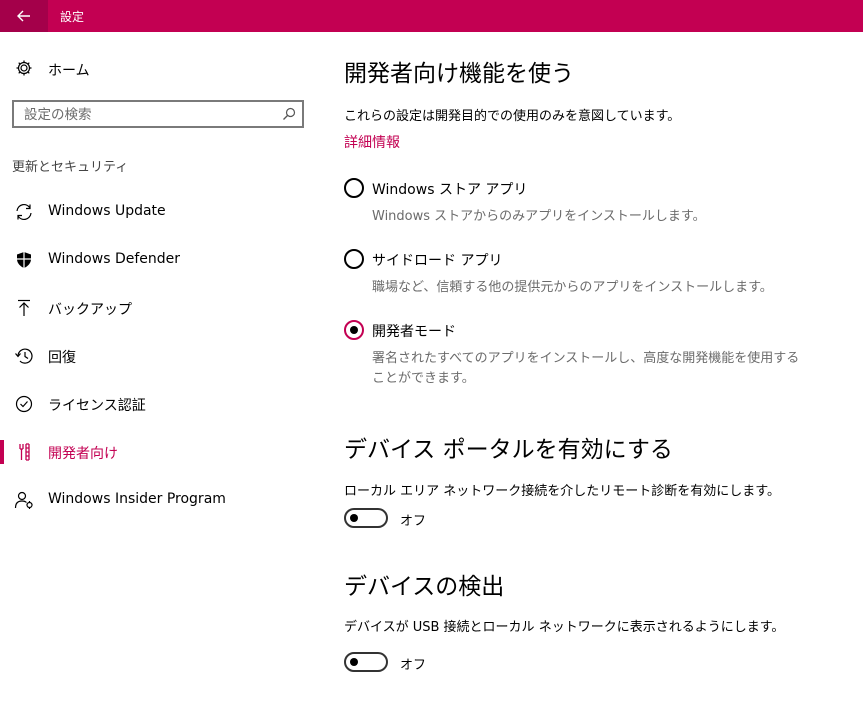 Image resolution: width=863 pixels, height=710 pixels. I want to click on option-label: サイドロード アプリ, so click(437, 261).